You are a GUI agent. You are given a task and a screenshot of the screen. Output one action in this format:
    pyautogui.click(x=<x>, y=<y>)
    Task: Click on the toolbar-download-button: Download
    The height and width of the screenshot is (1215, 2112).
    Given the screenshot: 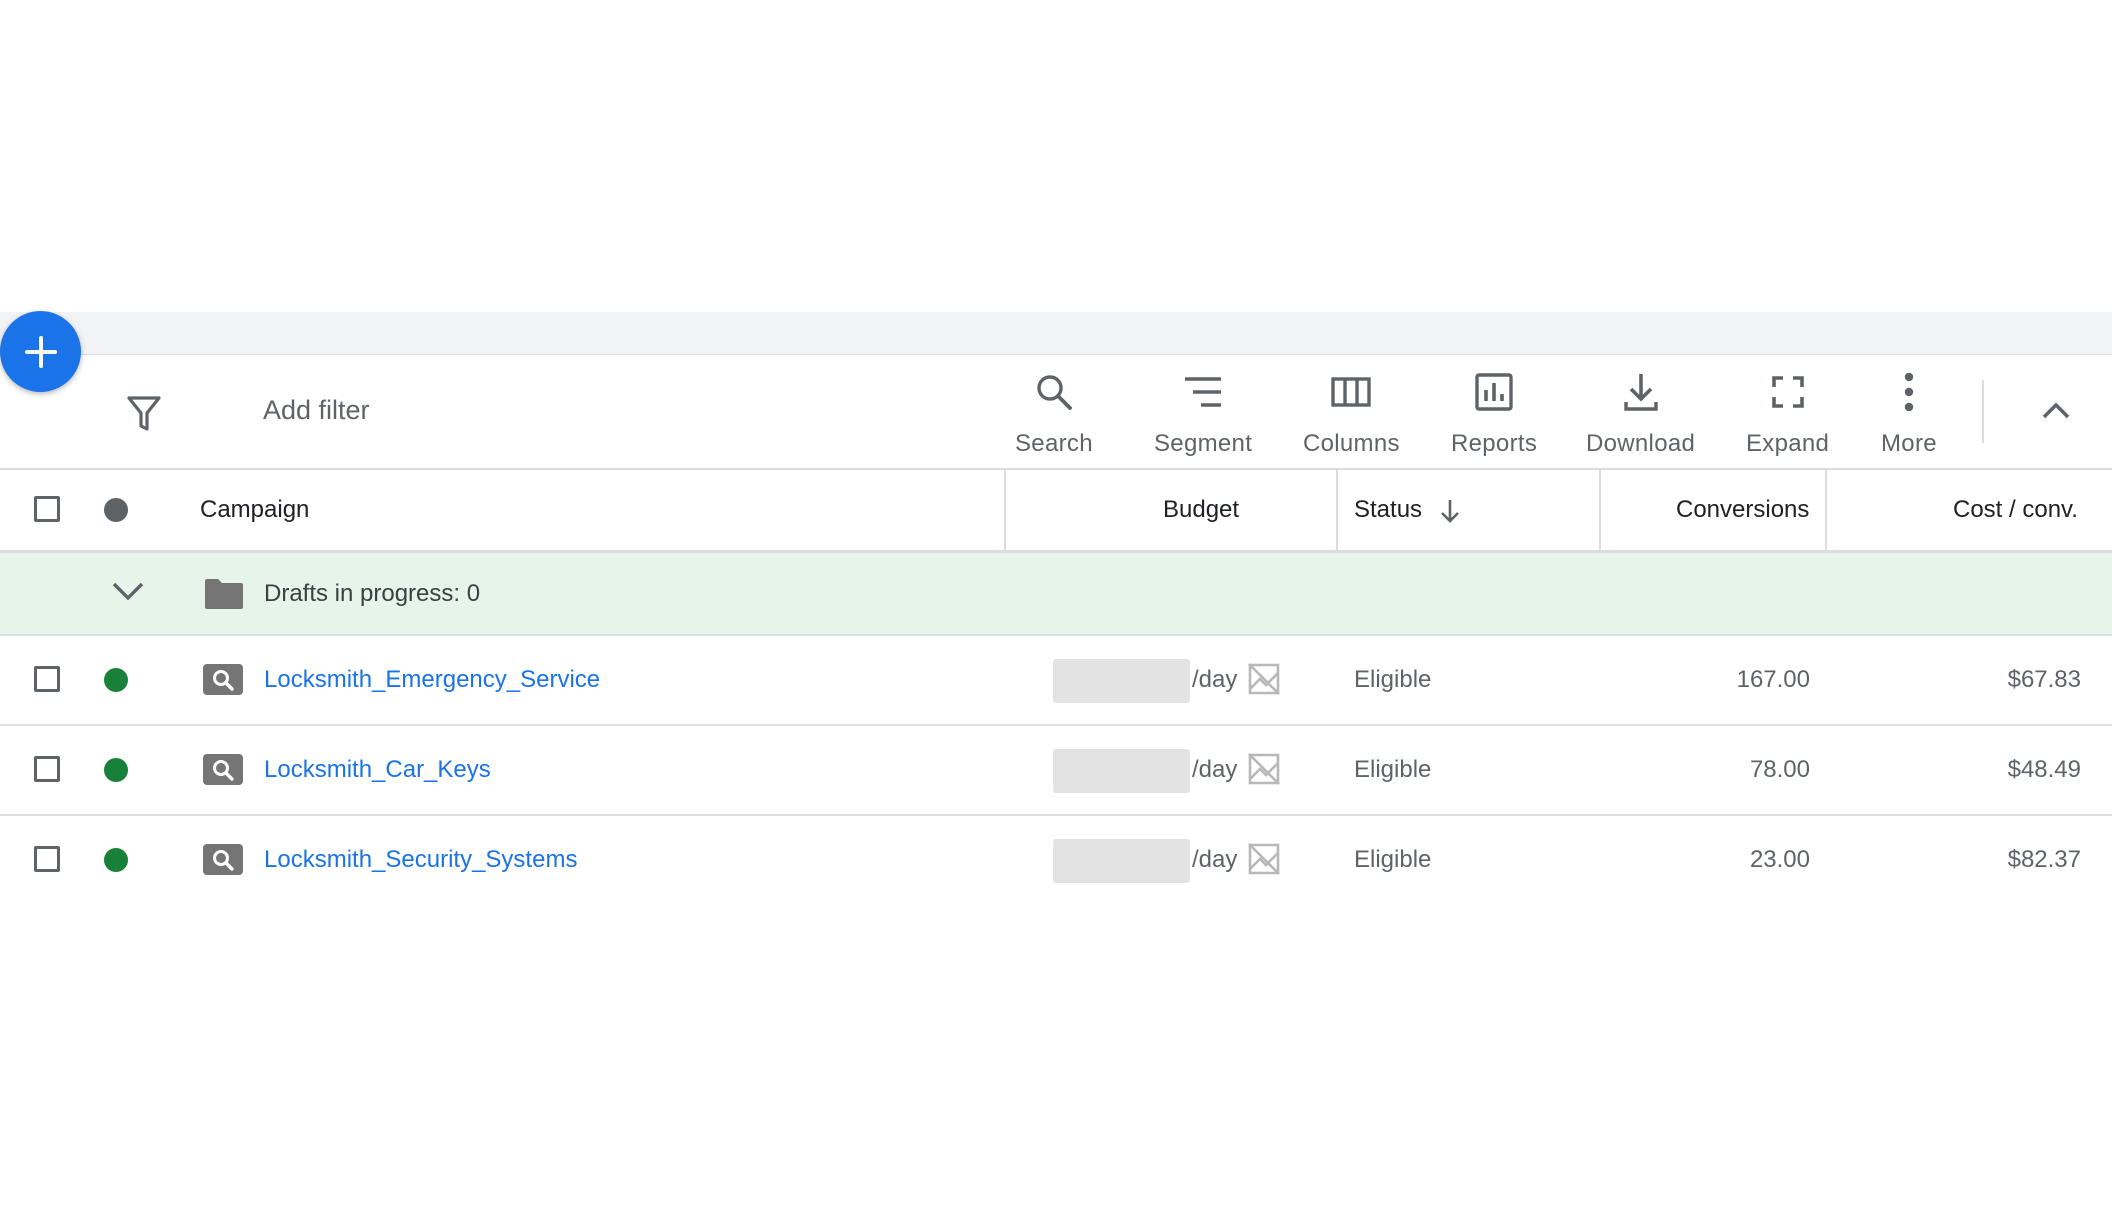 What is the action you would take?
    pyautogui.click(x=1640, y=414)
    